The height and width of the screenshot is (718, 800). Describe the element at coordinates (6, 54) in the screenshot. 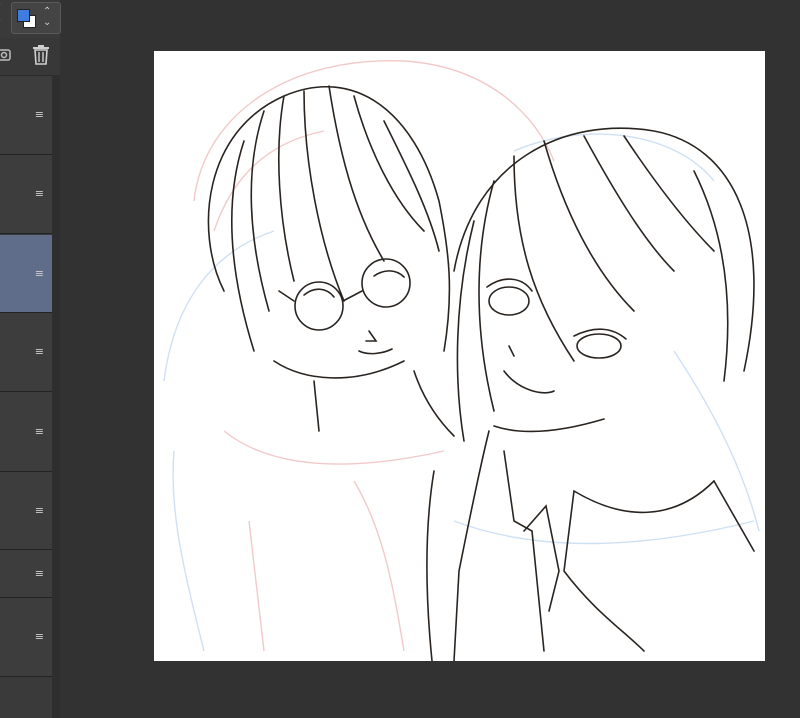

I see `new-folder-icon` at that location.